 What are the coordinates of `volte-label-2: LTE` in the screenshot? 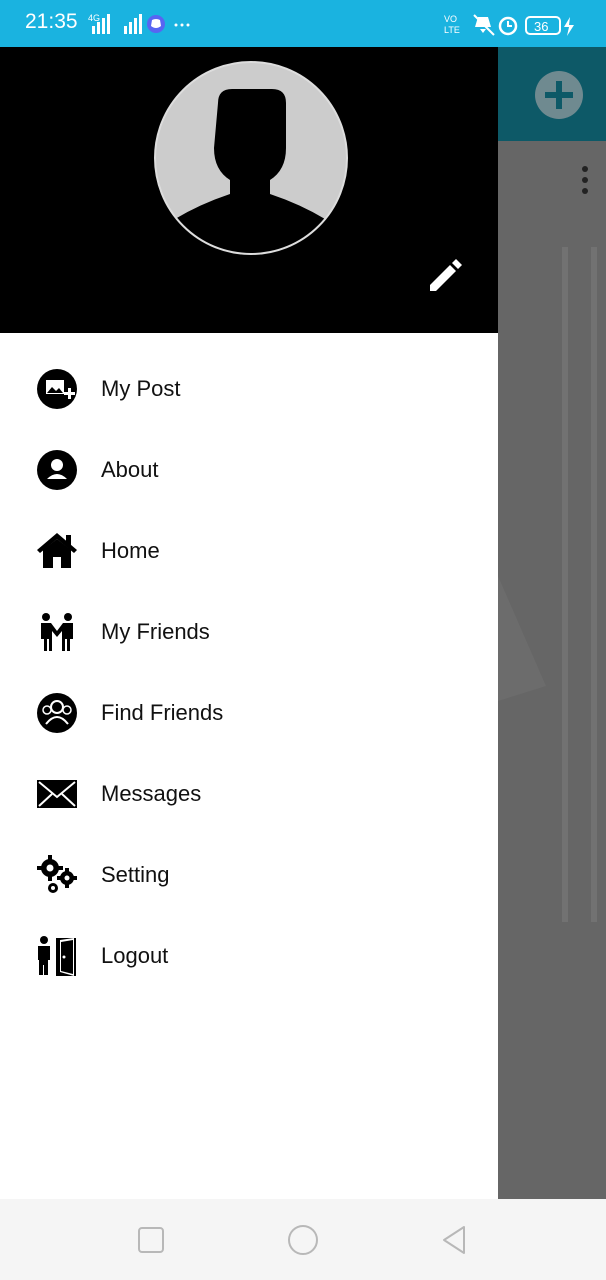 It's located at (452, 30).